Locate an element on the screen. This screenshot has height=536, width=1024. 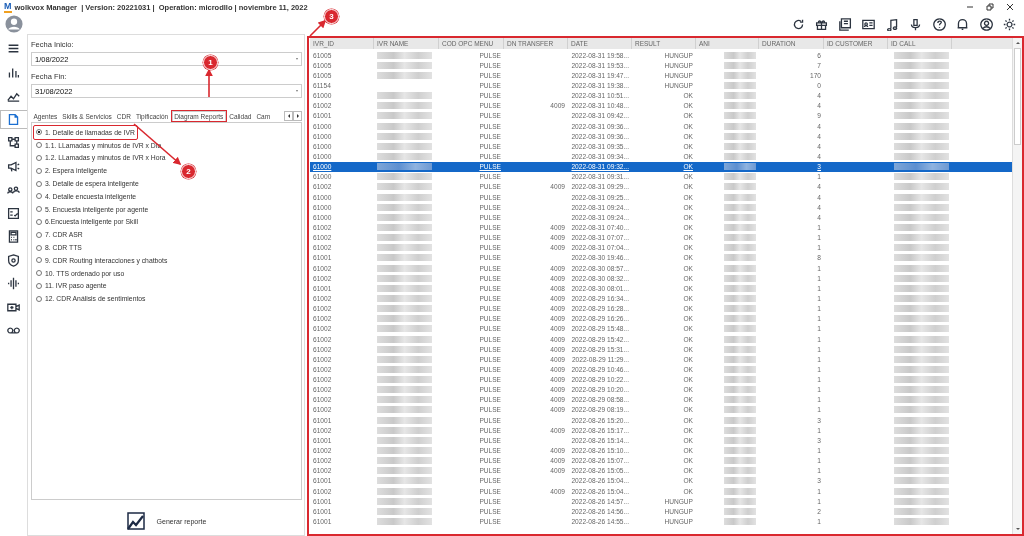
music-note-icon is located at coordinates (892, 24).